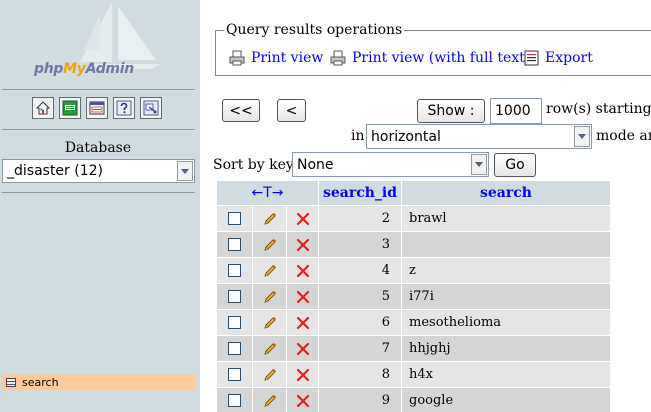  Describe the element at coordinates (506, 348) in the screenshot. I see `search-cell: hhjghj` at that location.